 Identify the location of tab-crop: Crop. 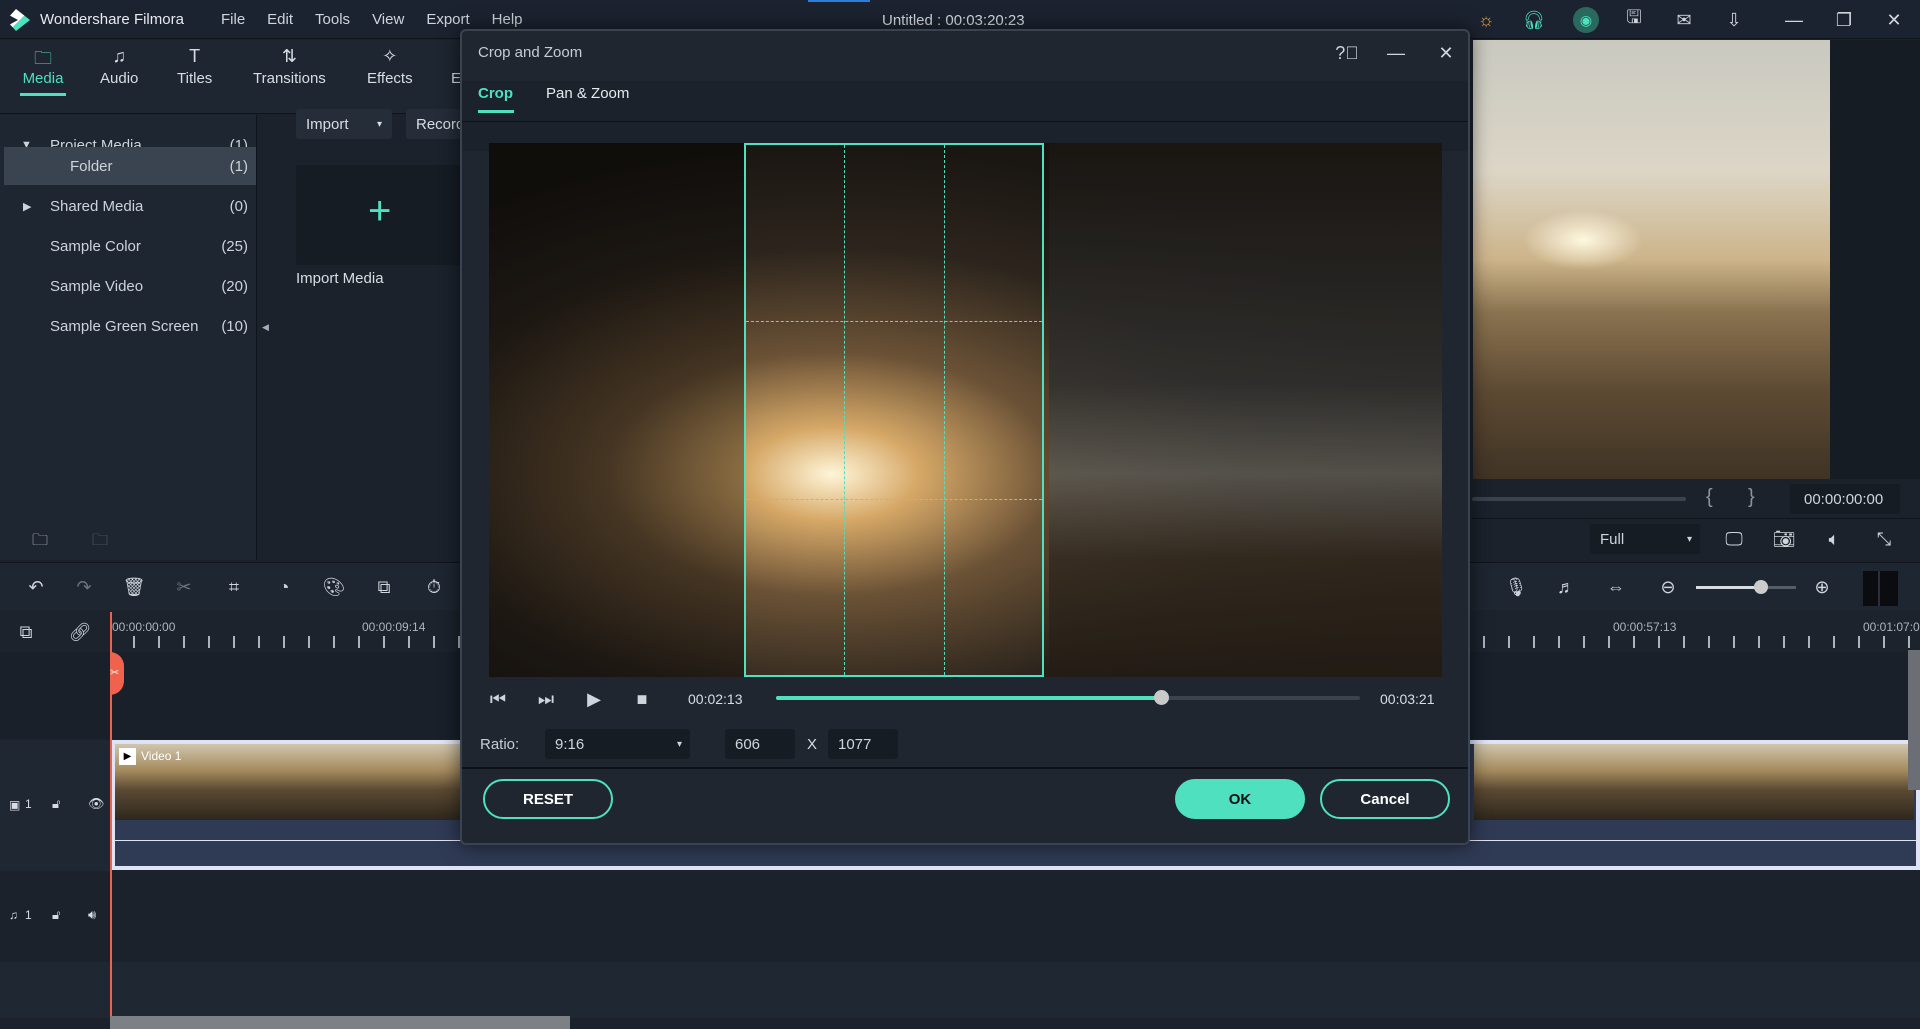
(496, 99).